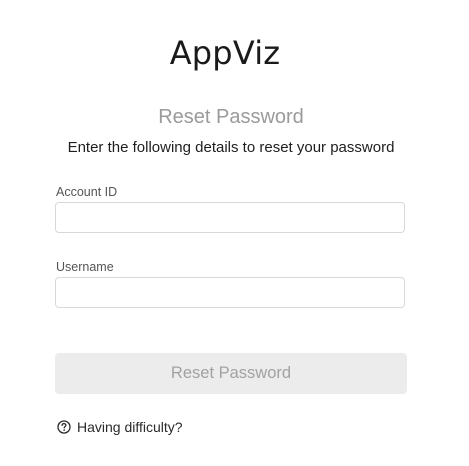 The image size is (469, 466). What do you see at coordinates (87, 192) in the screenshot?
I see `account-id-label: Account ID` at bounding box center [87, 192].